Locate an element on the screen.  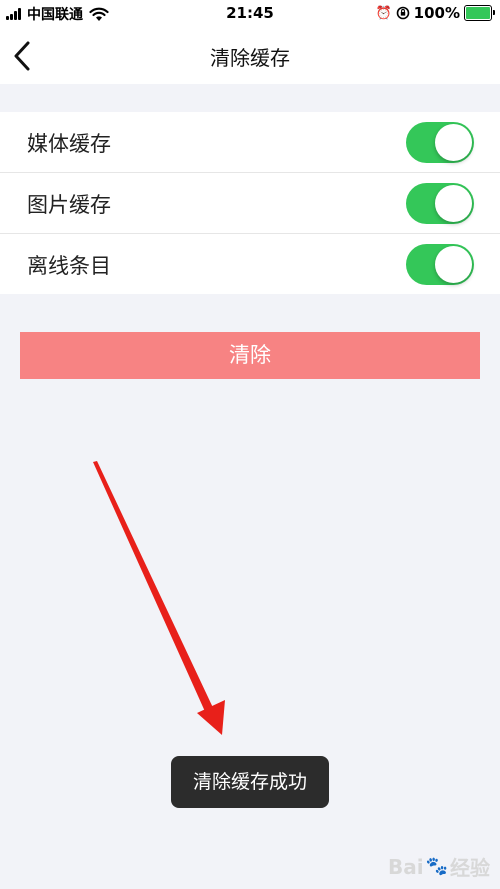
watermark: Bai 🐾 经验 is located at coordinates (439, 866).